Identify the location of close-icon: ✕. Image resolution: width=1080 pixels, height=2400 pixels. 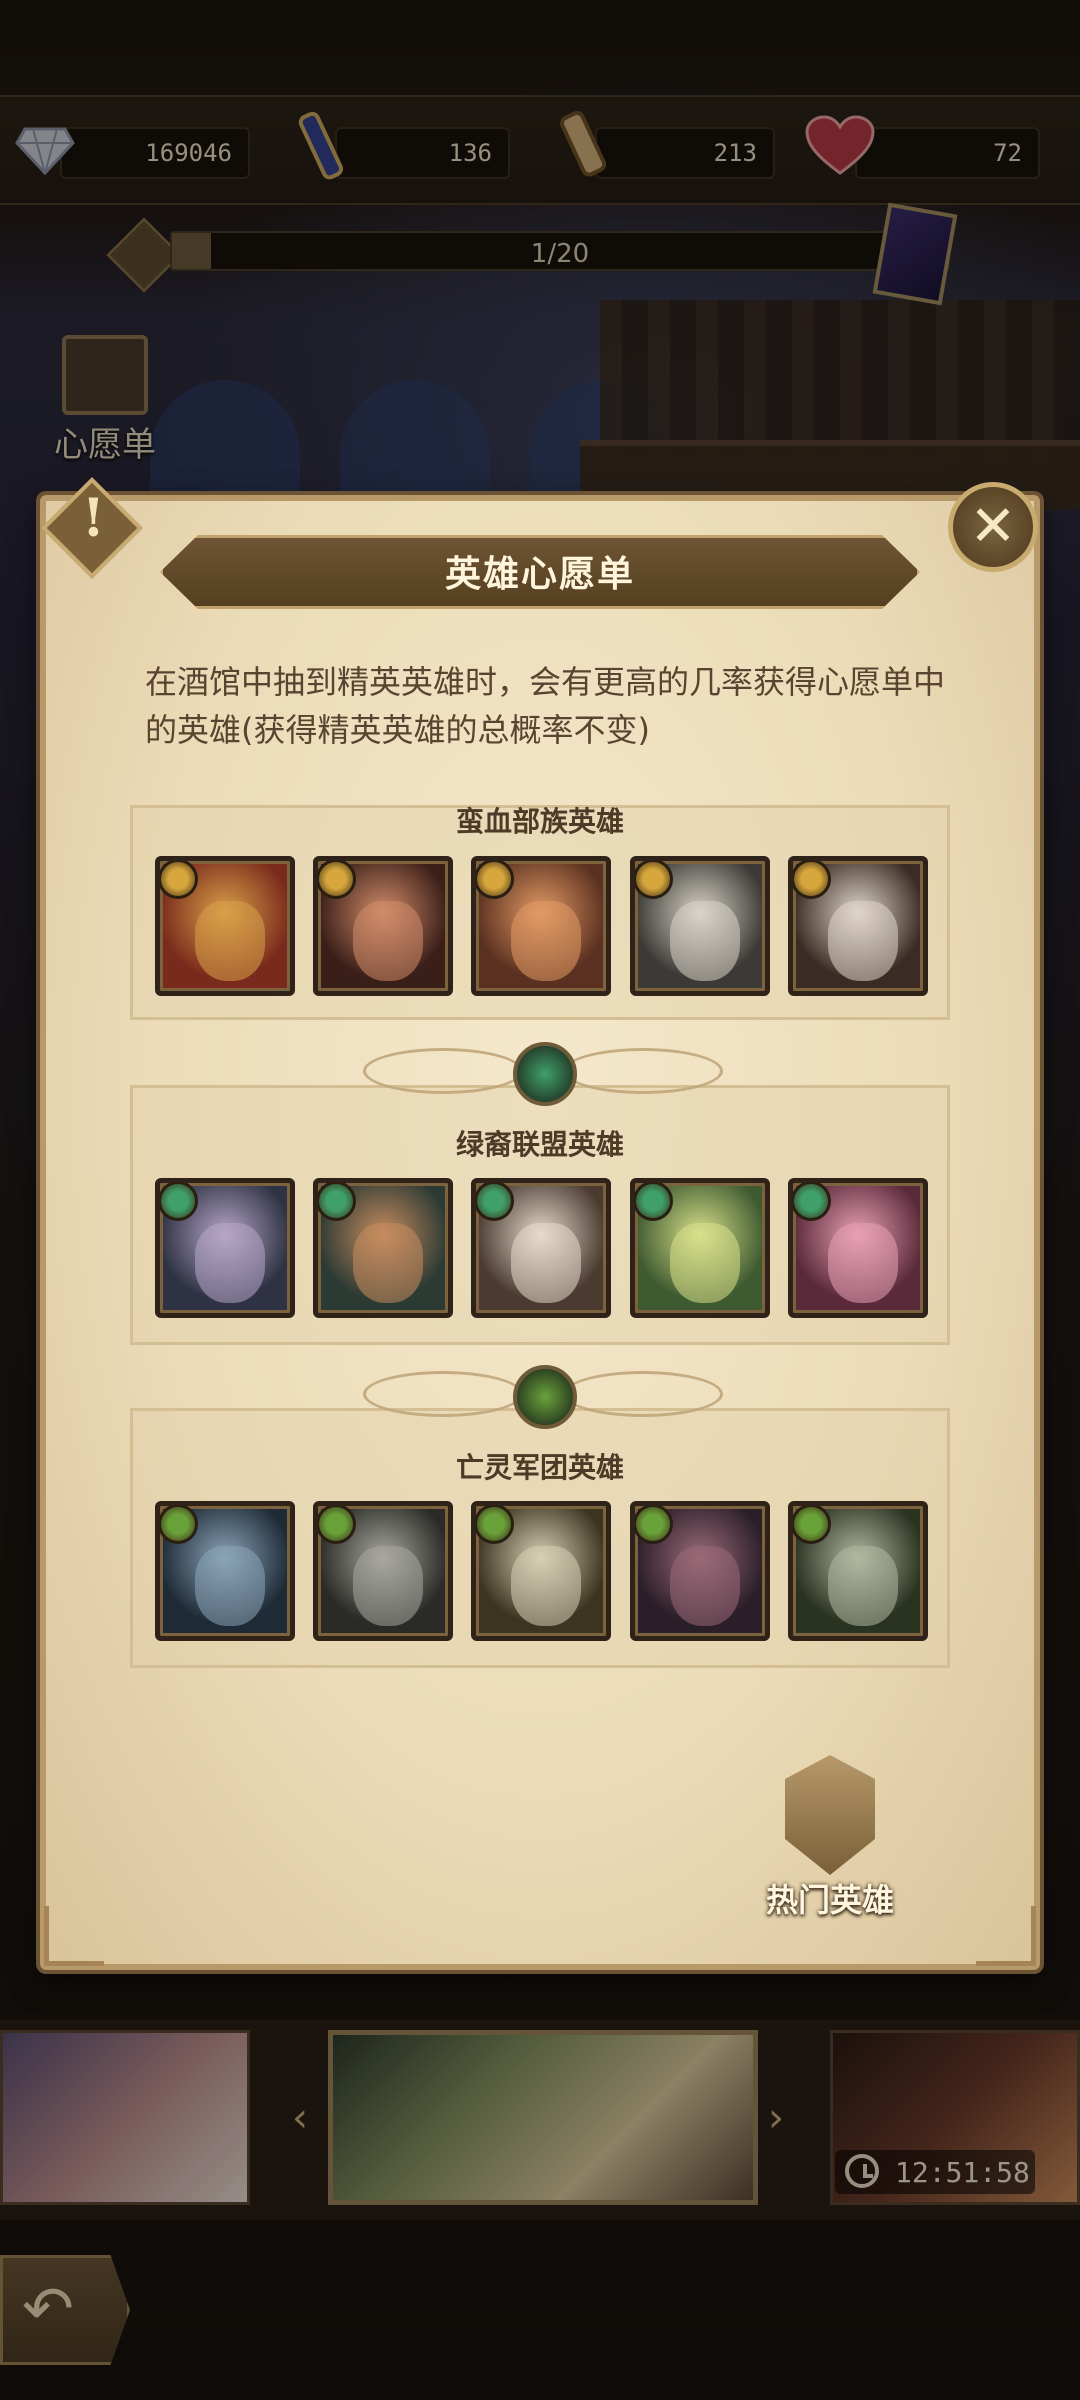
(993, 526).